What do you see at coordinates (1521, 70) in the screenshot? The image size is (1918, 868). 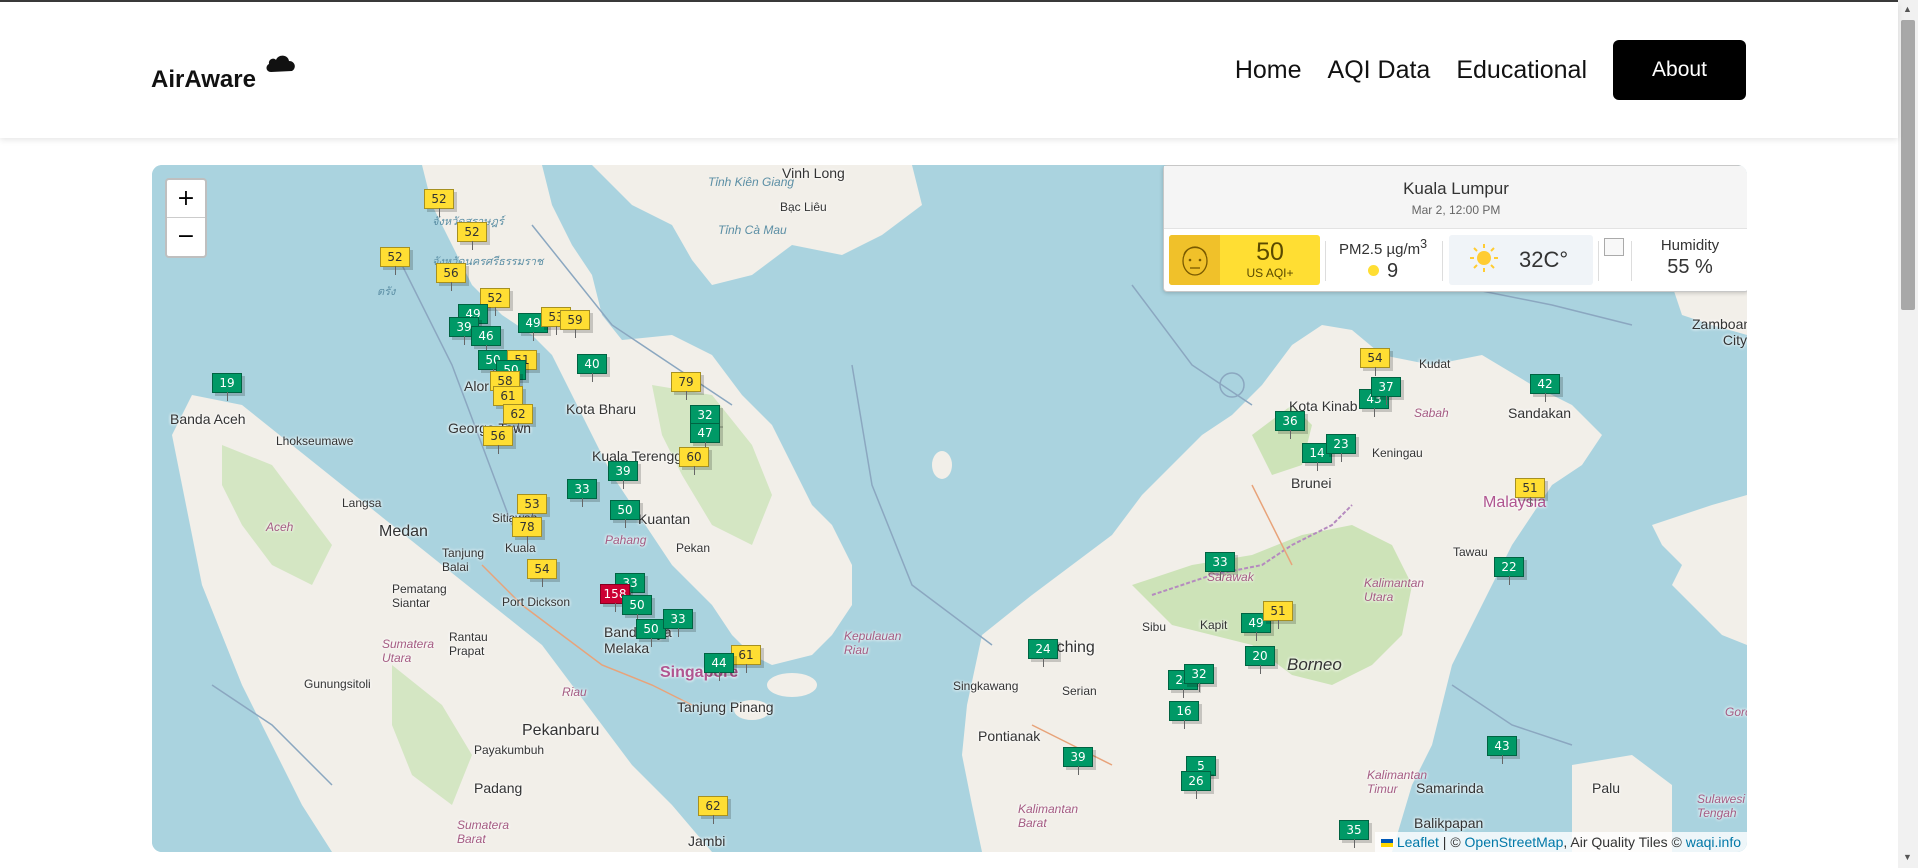 I see `nav-educational-link: Educational` at bounding box center [1521, 70].